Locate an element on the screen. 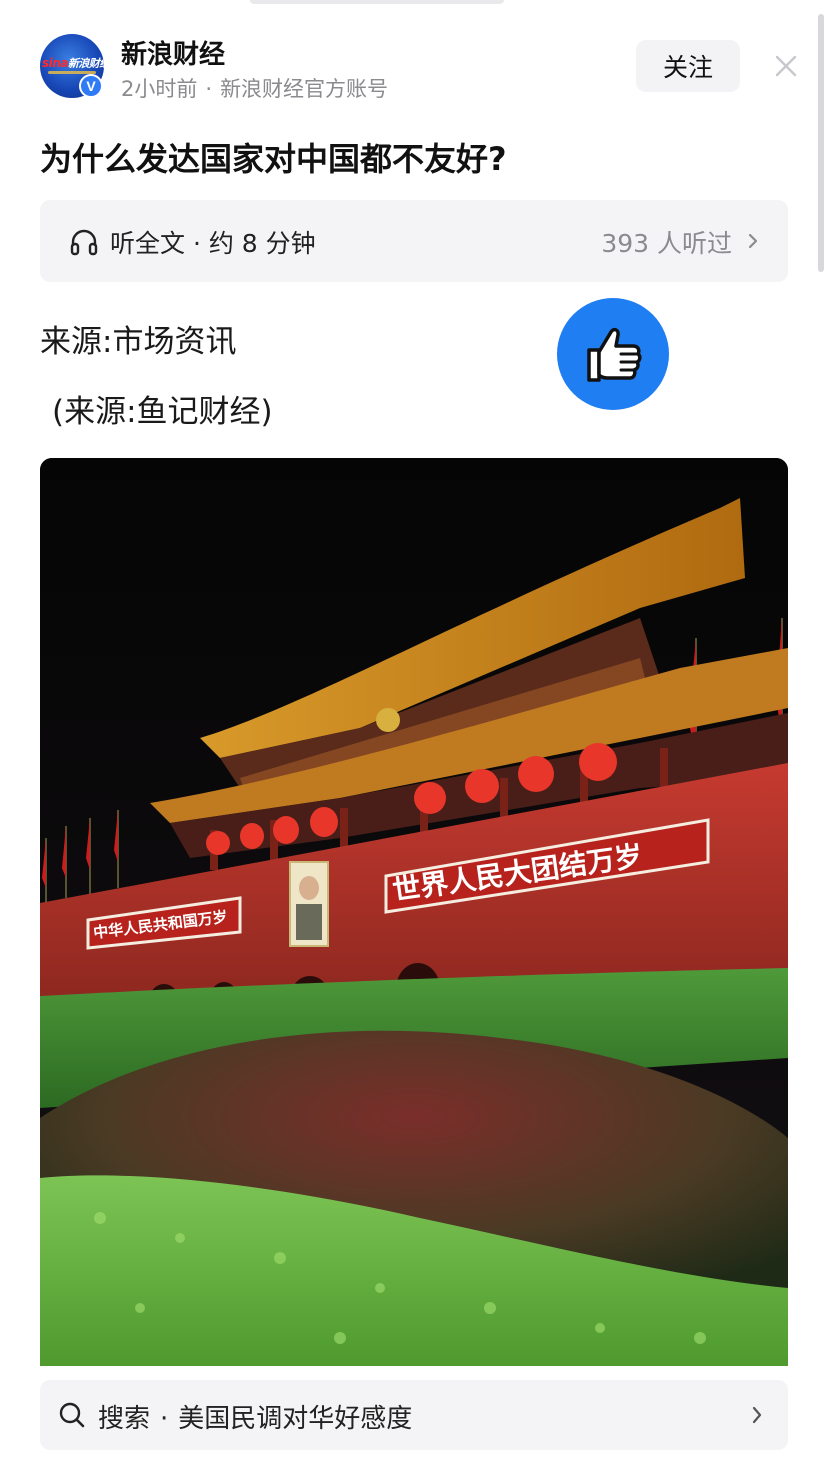 This screenshot has height=1464, width=828. thumbs-up-icon is located at coordinates (614, 354).